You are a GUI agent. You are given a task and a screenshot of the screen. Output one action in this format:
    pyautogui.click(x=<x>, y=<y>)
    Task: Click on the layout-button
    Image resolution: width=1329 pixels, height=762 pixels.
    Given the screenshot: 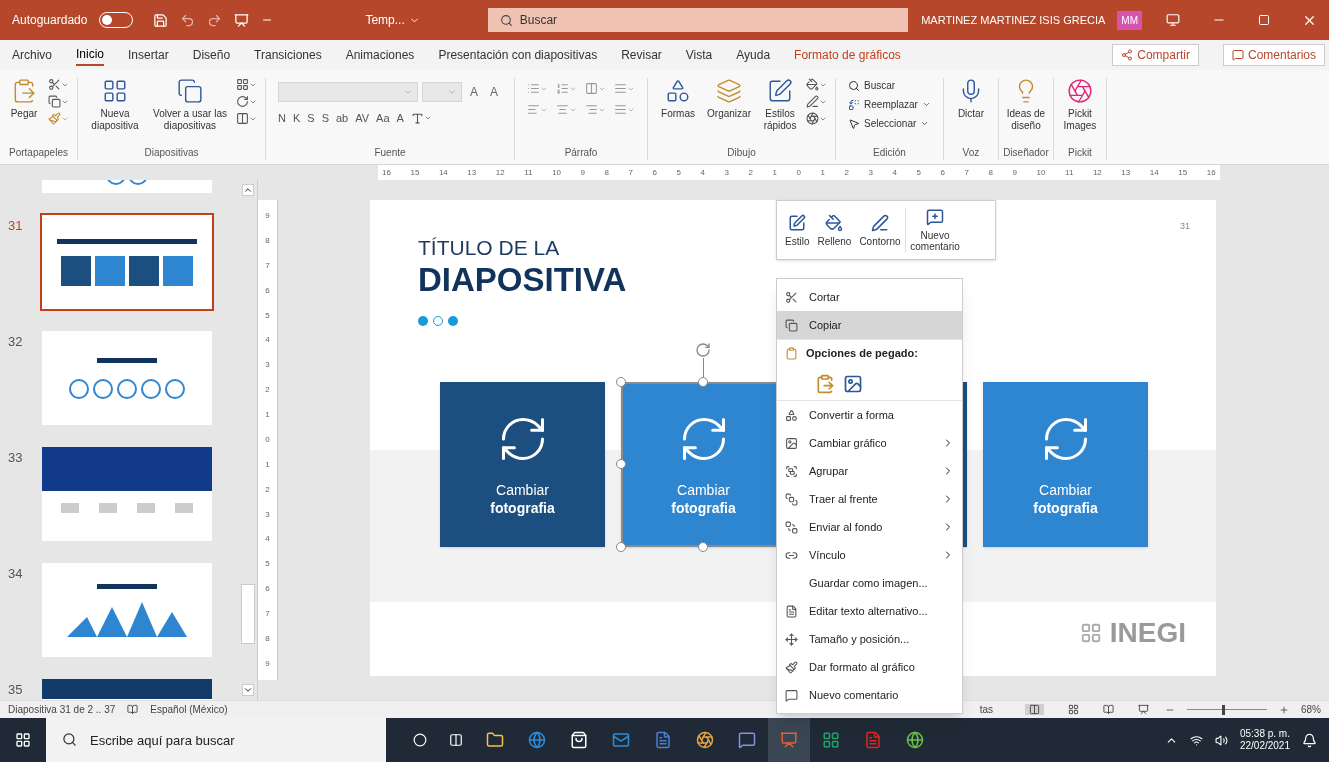 What is the action you would take?
    pyautogui.click(x=246, y=84)
    